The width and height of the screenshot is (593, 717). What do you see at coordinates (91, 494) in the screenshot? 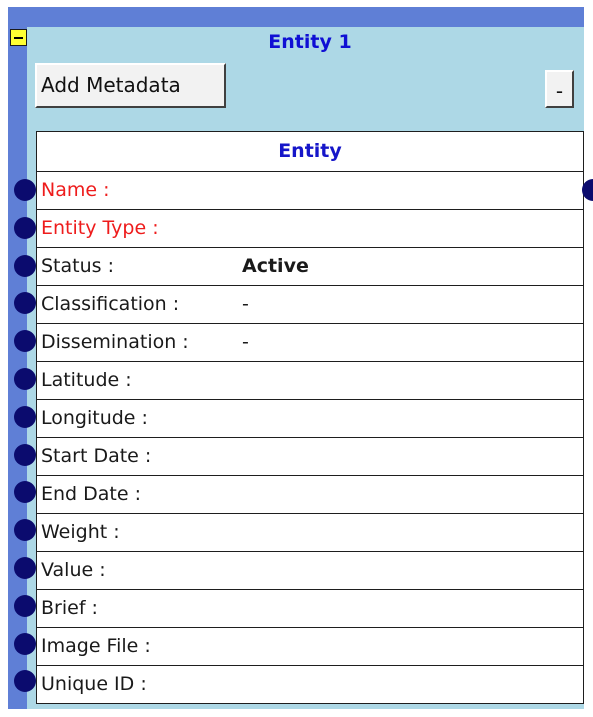
I see `row-label: End Date :` at bounding box center [91, 494].